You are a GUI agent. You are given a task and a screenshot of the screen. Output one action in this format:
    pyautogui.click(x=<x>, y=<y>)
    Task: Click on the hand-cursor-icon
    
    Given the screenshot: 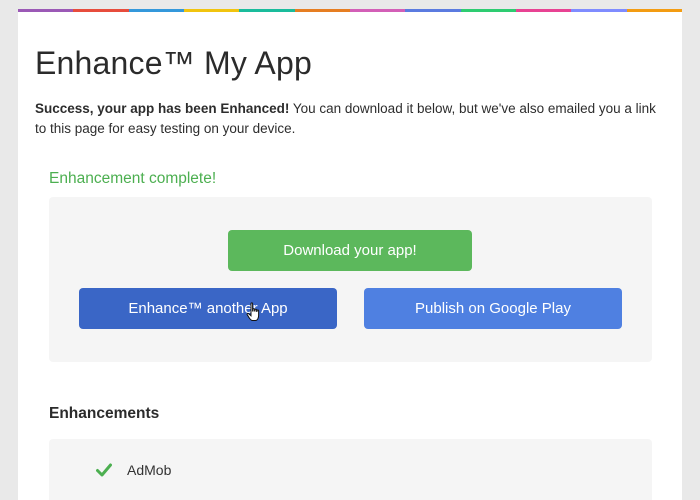 What is the action you would take?
    pyautogui.click(x=253, y=311)
    